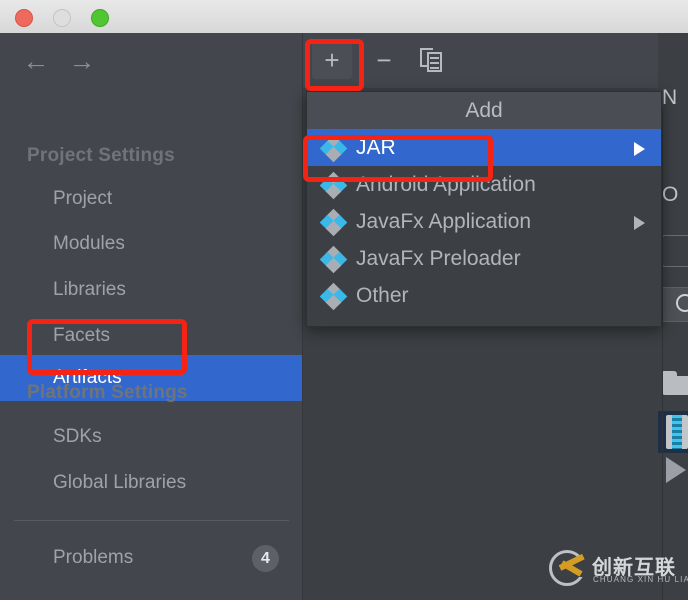 This screenshot has width=688, height=600. Describe the element at coordinates (265, 558) in the screenshot. I see `problems-count-badge: 4` at that location.